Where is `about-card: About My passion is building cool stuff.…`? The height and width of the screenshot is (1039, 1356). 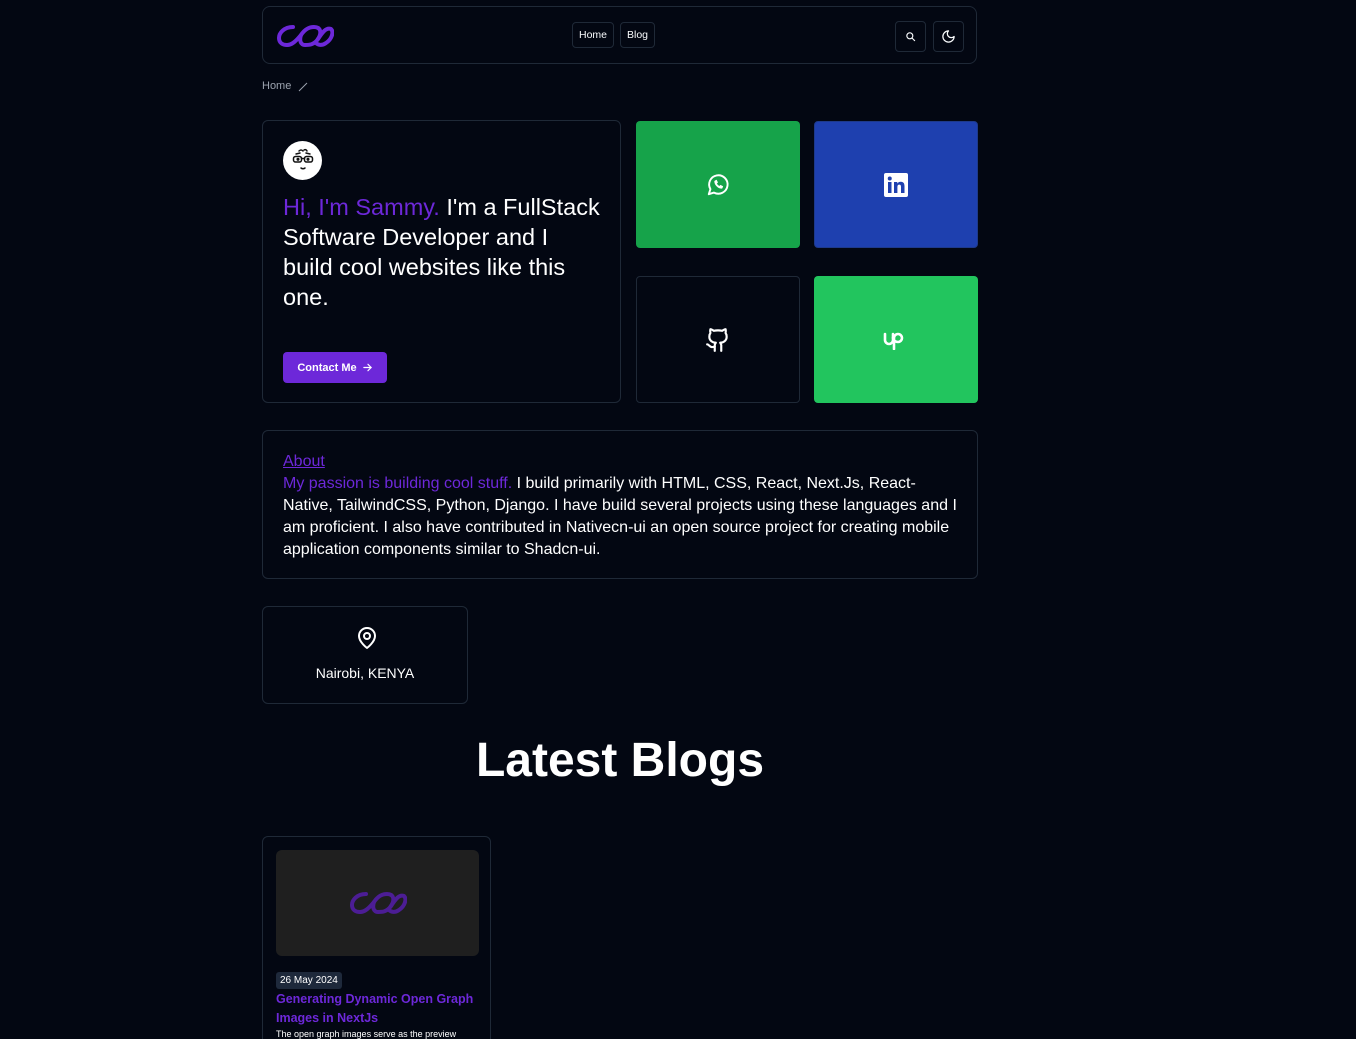
about-card: About My passion is building cool stuff.… is located at coordinates (620, 504).